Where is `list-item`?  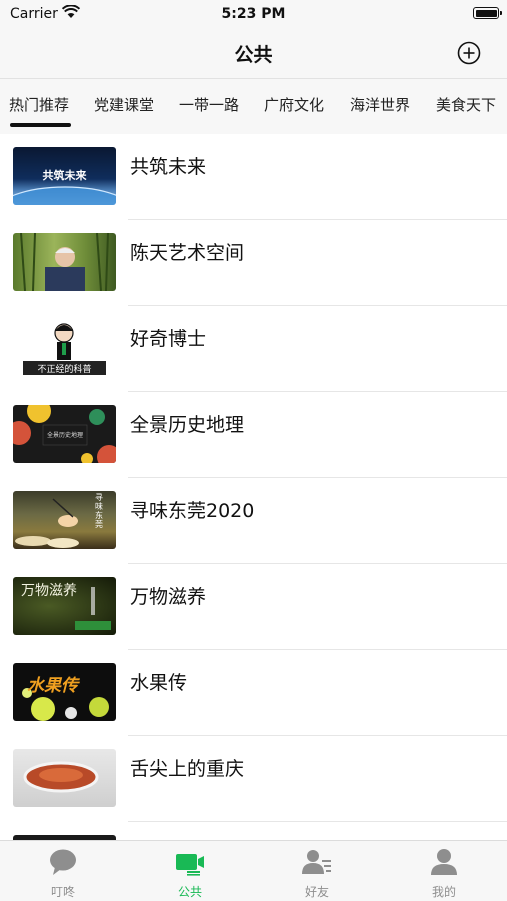
list-item is located at coordinates (253, 831).